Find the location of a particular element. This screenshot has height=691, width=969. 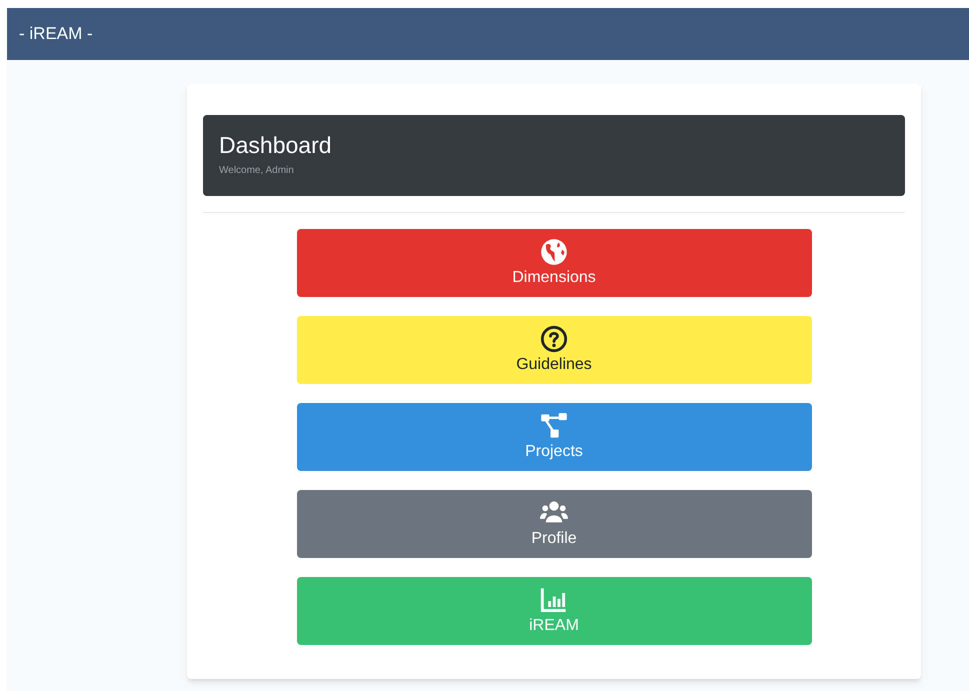

menu-button: Dimensions is located at coordinates (554, 263).